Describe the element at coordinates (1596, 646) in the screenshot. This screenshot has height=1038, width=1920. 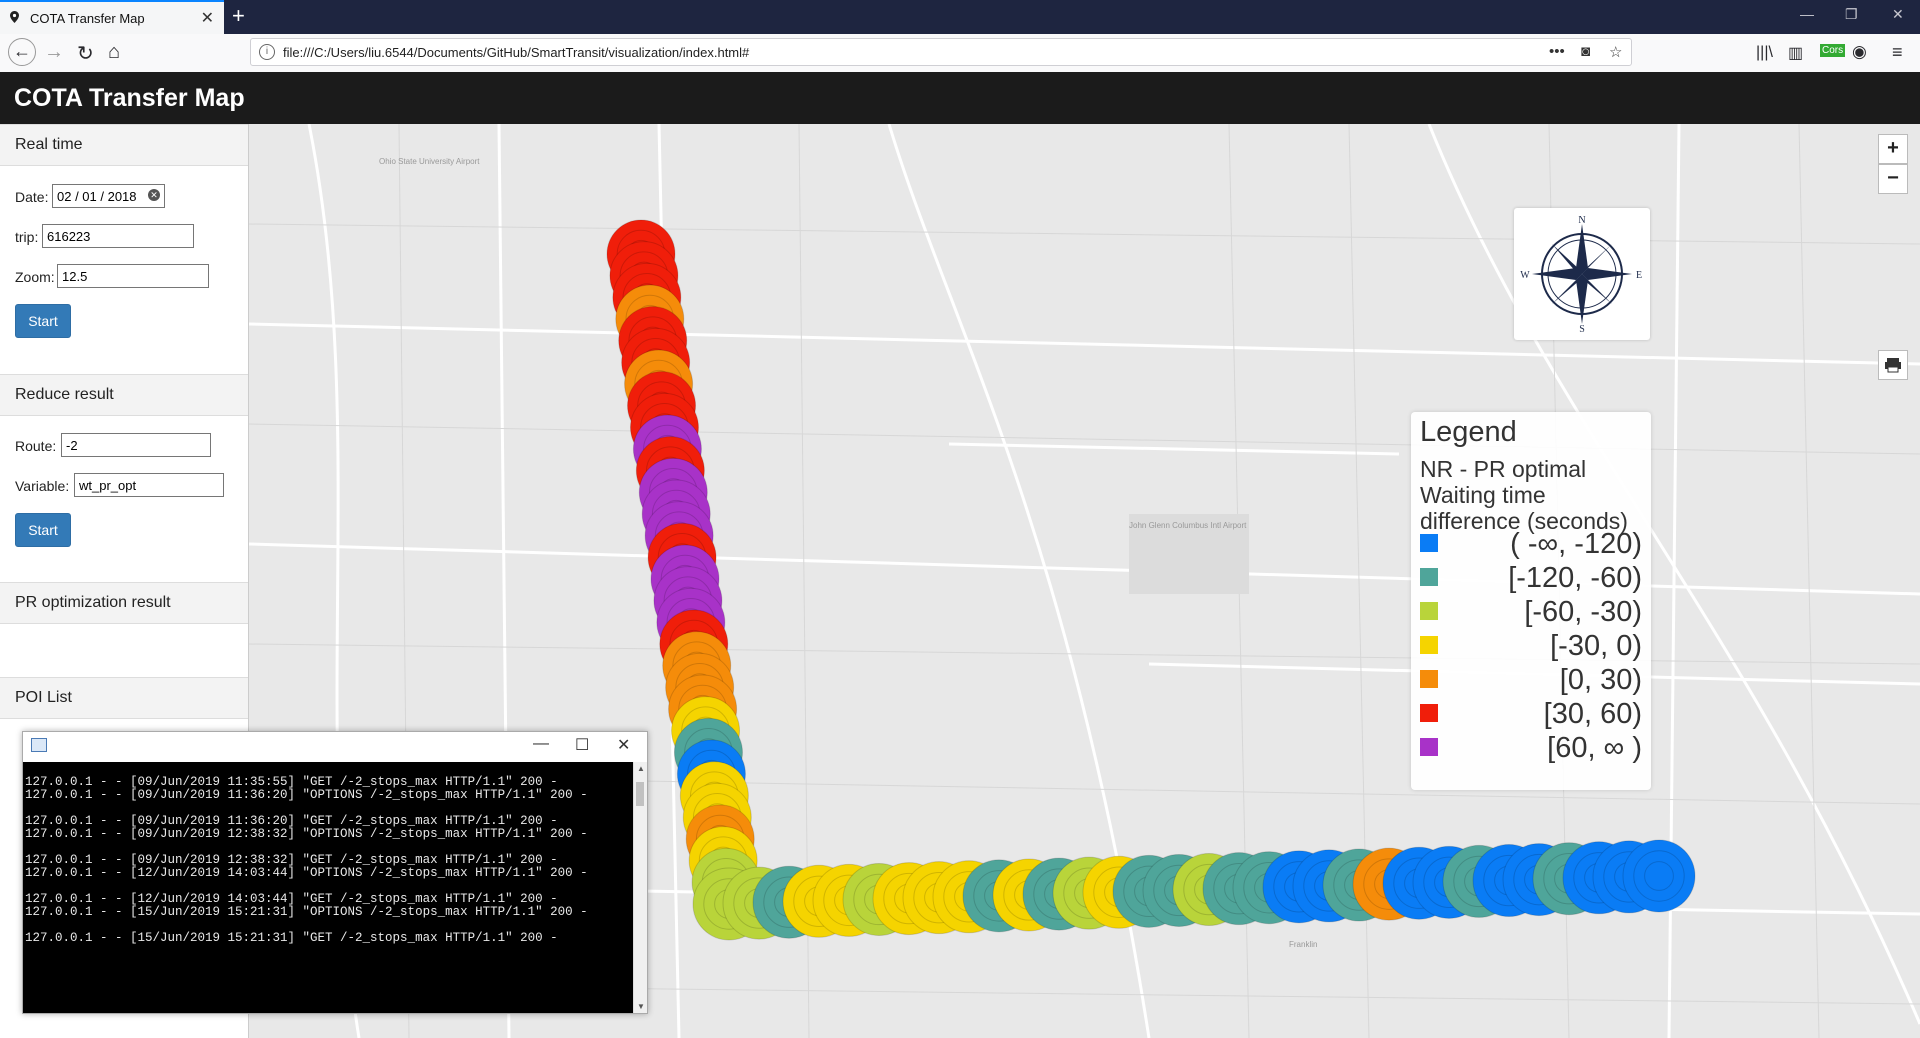
I see `legend-label: [-30, 0)` at that location.